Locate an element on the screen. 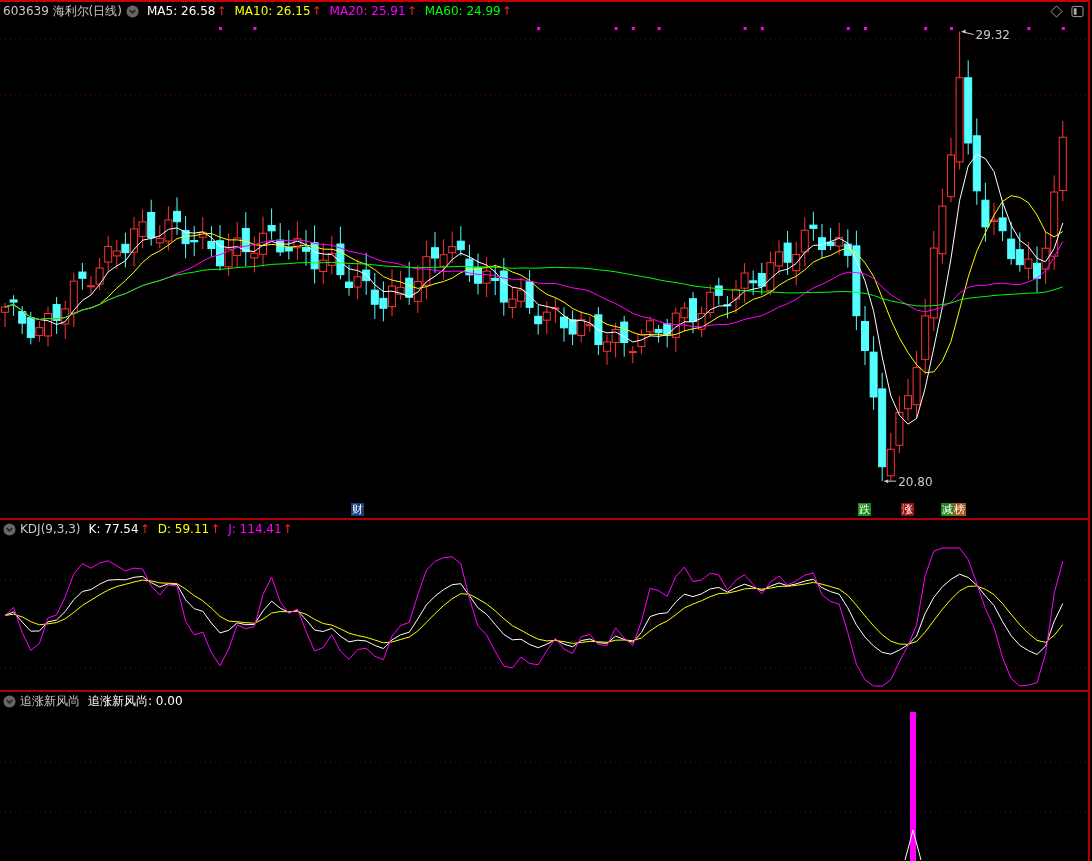  price-label: 29.32 is located at coordinates (992, 34).